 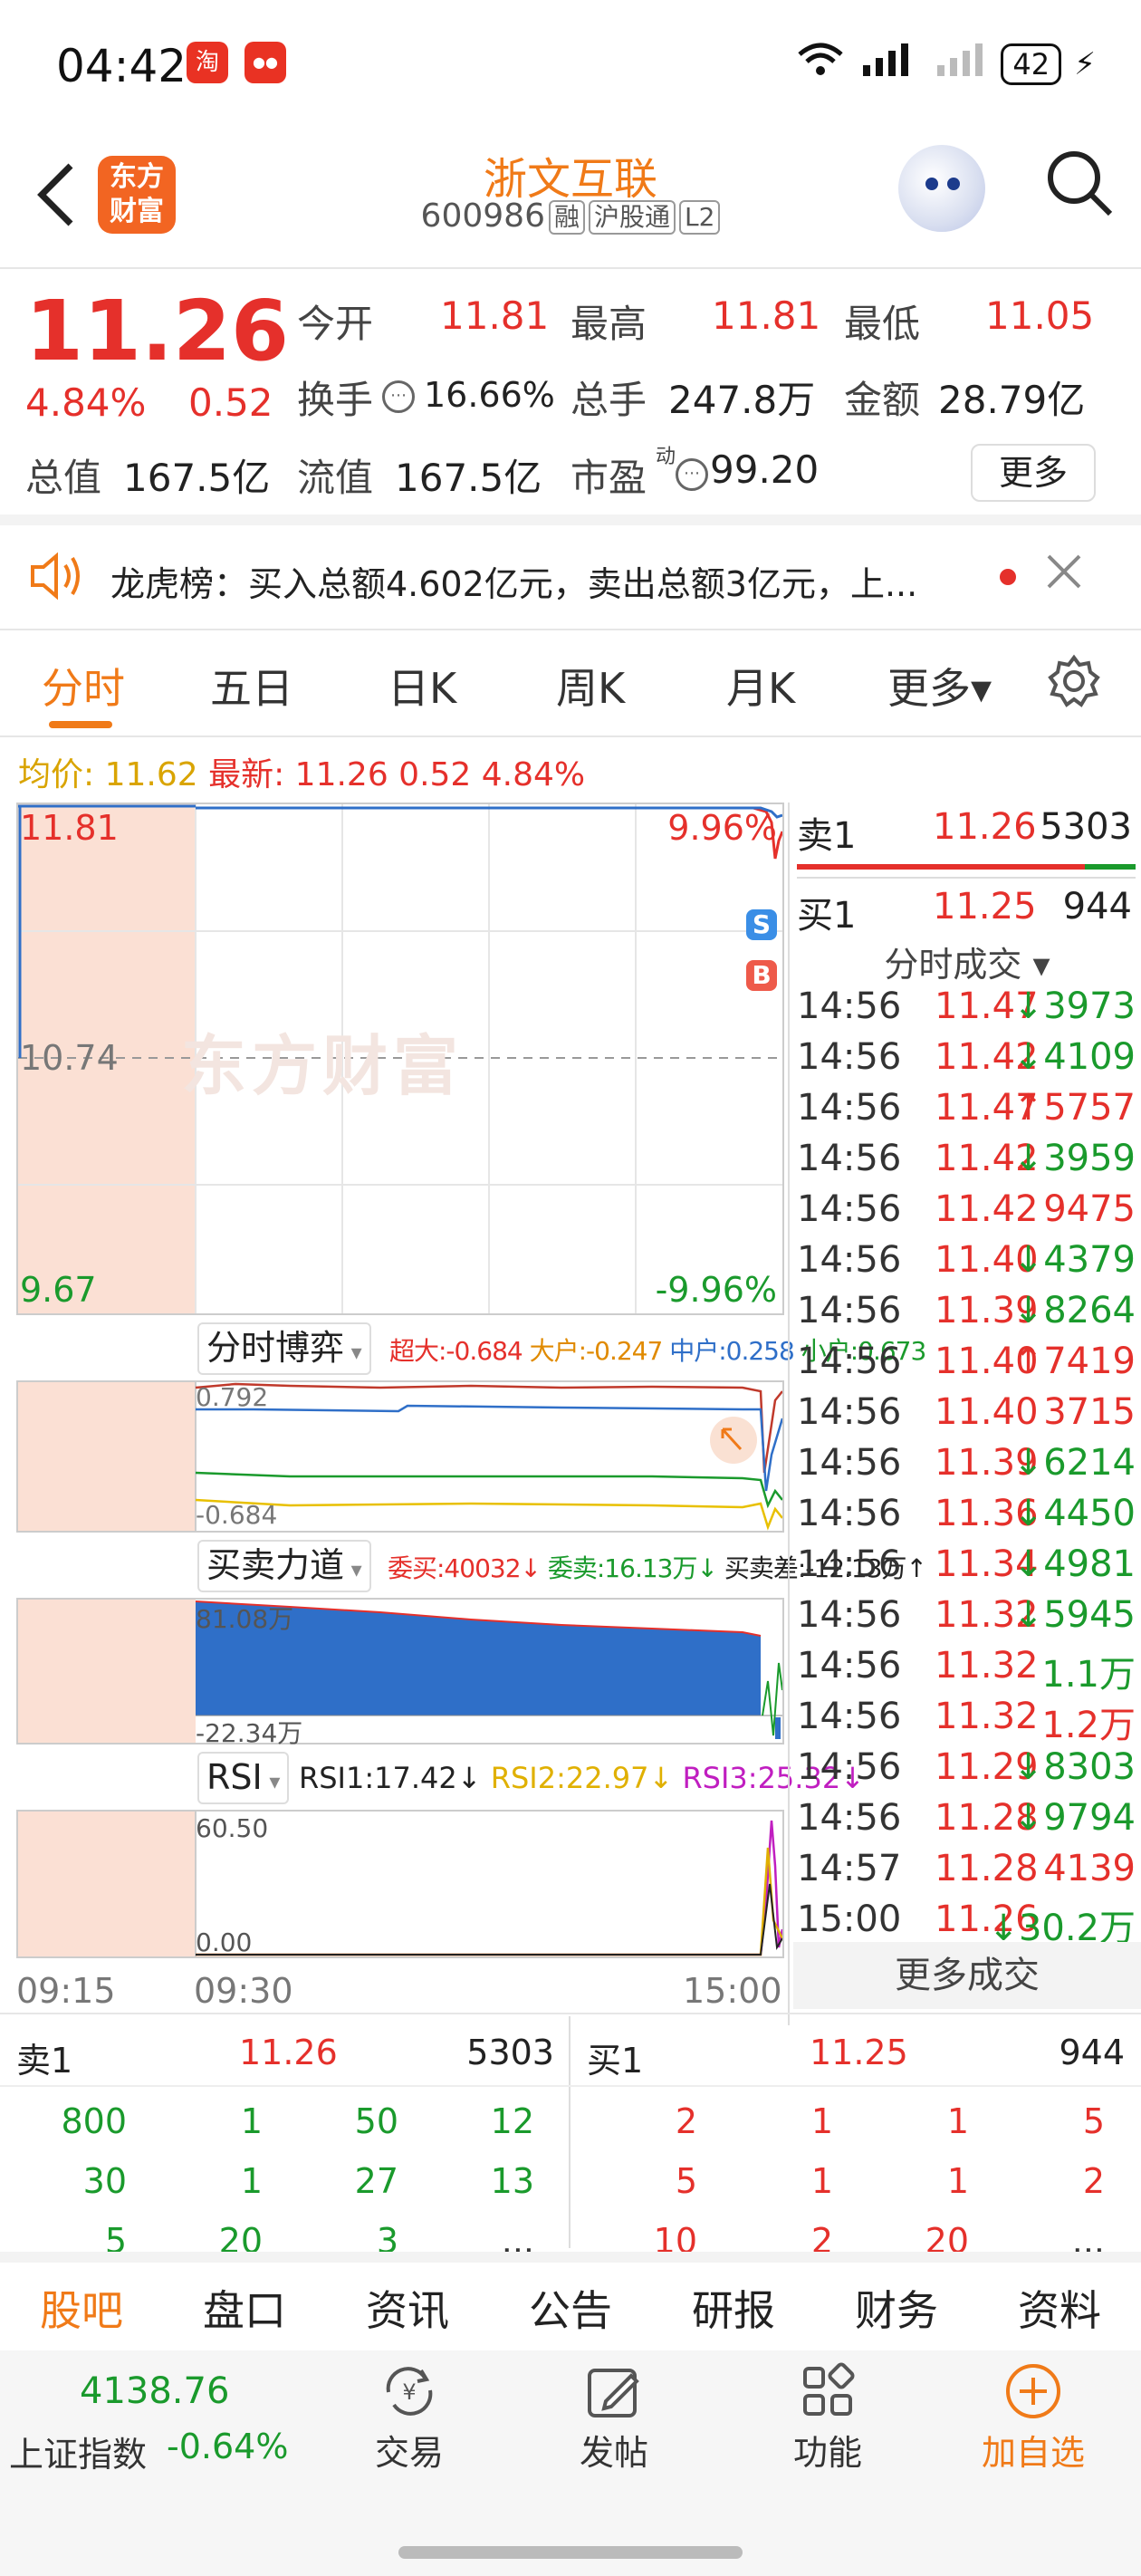 What do you see at coordinates (1074, 680) in the screenshot?
I see `gear-icon` at bounding box center [1074, 680].